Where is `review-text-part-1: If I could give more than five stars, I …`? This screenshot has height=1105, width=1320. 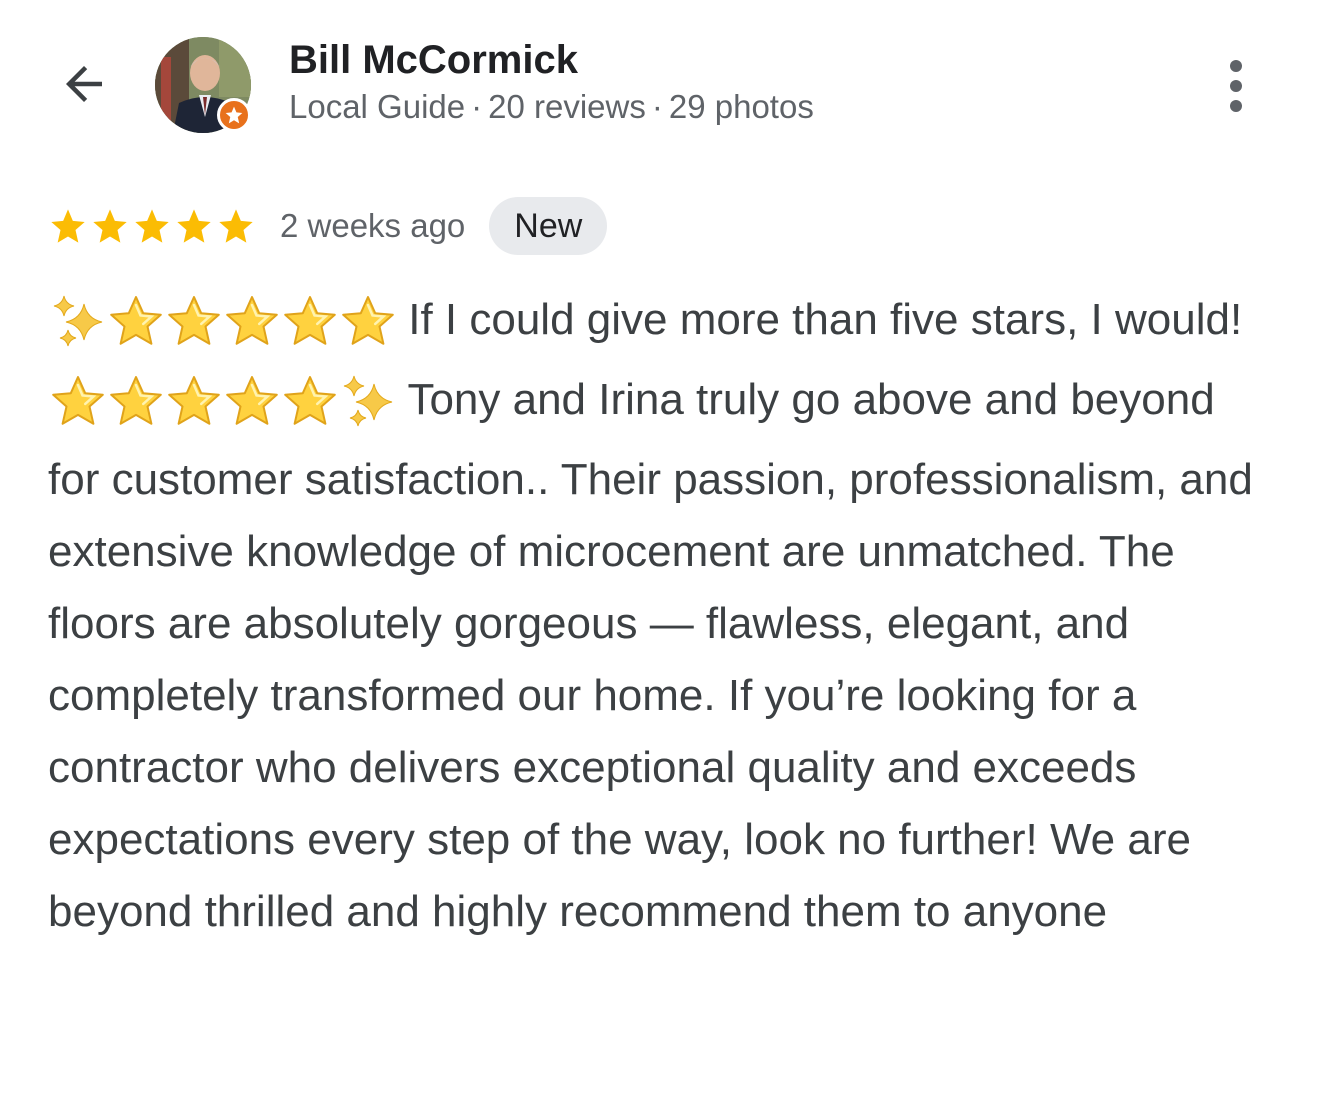
review-text-part-1: If I could give more than five stars, I … is located at coordinates (825, 319).